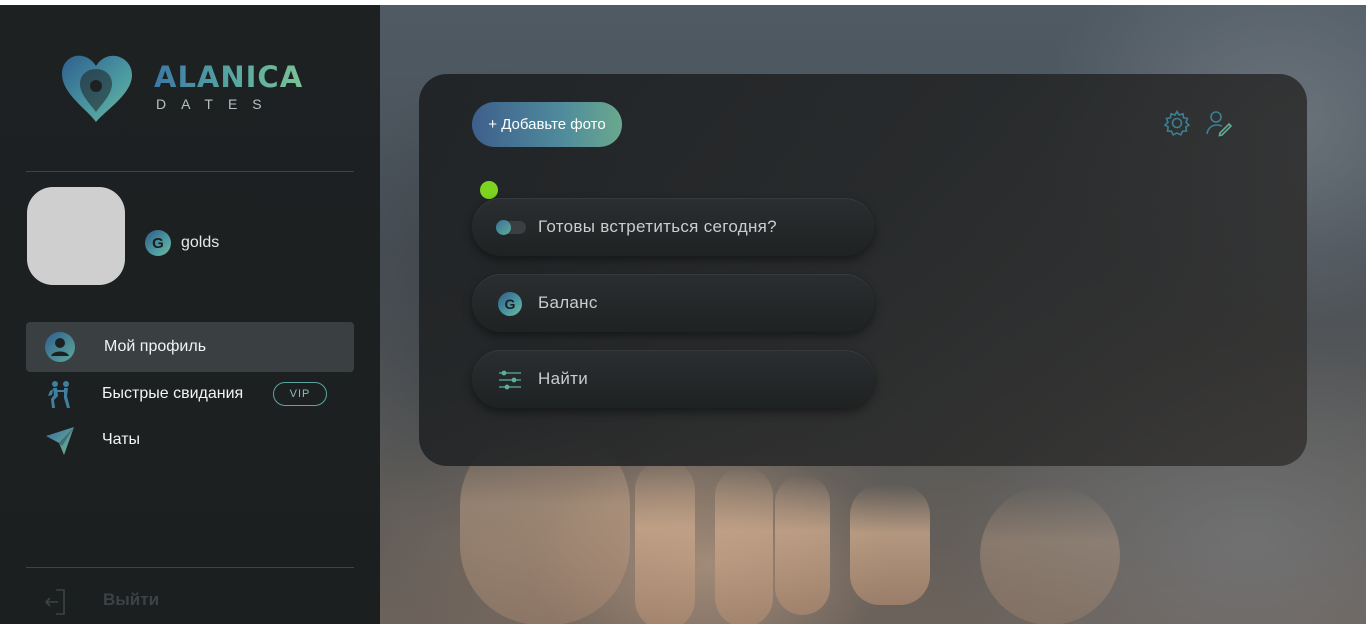  What do you see at coordinates (503, 227) in the screenshot?
I see `toggle-knob` at bounding box center [503, 227].